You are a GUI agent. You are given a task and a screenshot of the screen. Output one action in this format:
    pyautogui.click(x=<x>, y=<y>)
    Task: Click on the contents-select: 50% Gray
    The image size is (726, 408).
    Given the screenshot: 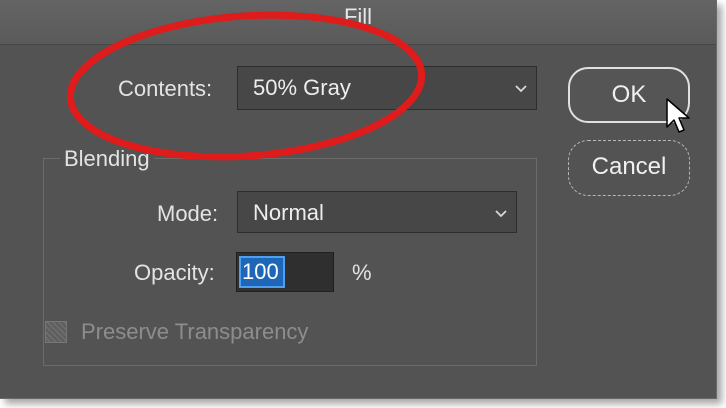 What is the action you would take?
    pyautogui.click(x=387, y=88)
    